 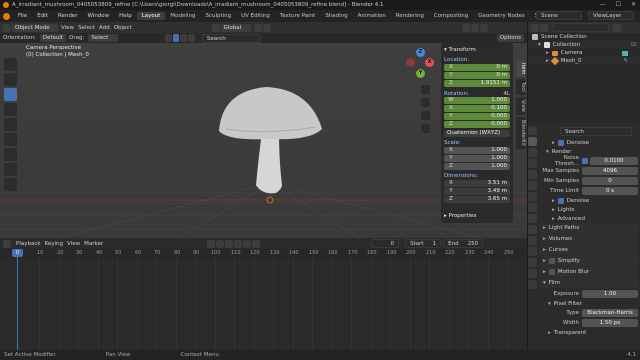 I want to click on minimize-button: —, so click(x=603, y=4).